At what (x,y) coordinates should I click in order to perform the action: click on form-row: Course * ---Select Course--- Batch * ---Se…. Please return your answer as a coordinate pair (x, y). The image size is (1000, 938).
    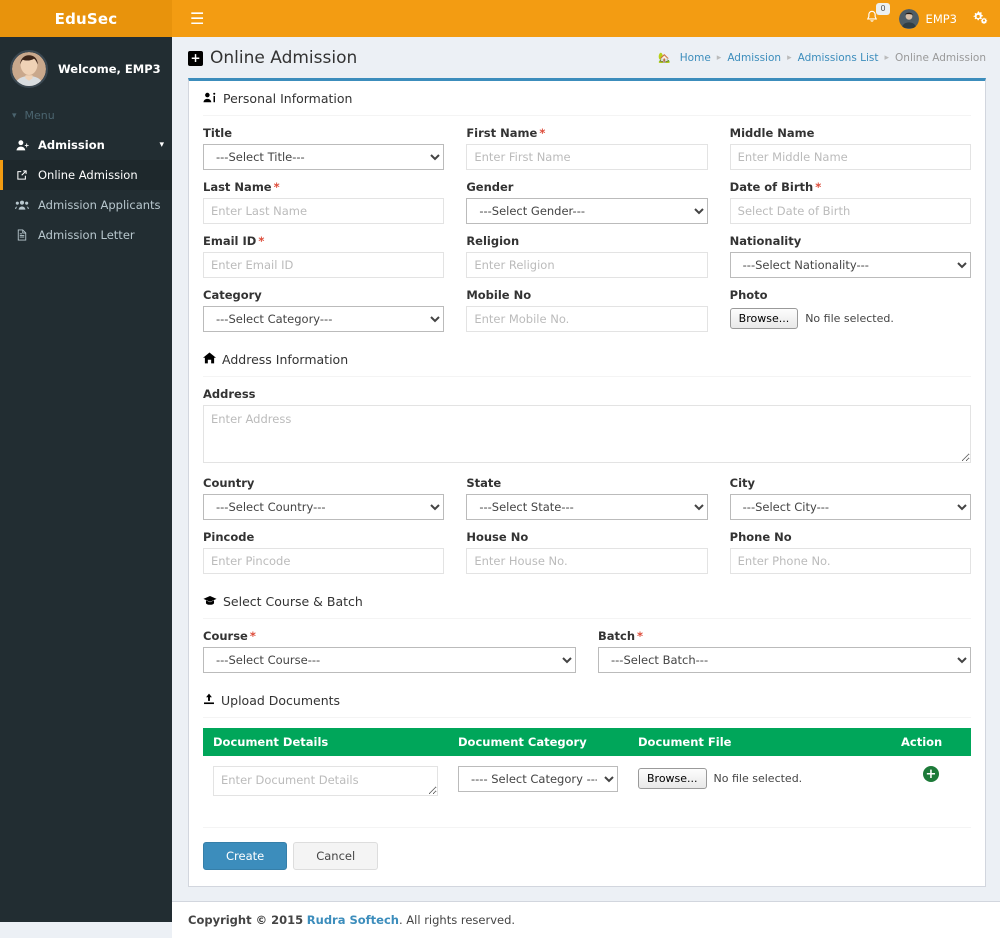
    Looking at the image, I should click on (587, 651).